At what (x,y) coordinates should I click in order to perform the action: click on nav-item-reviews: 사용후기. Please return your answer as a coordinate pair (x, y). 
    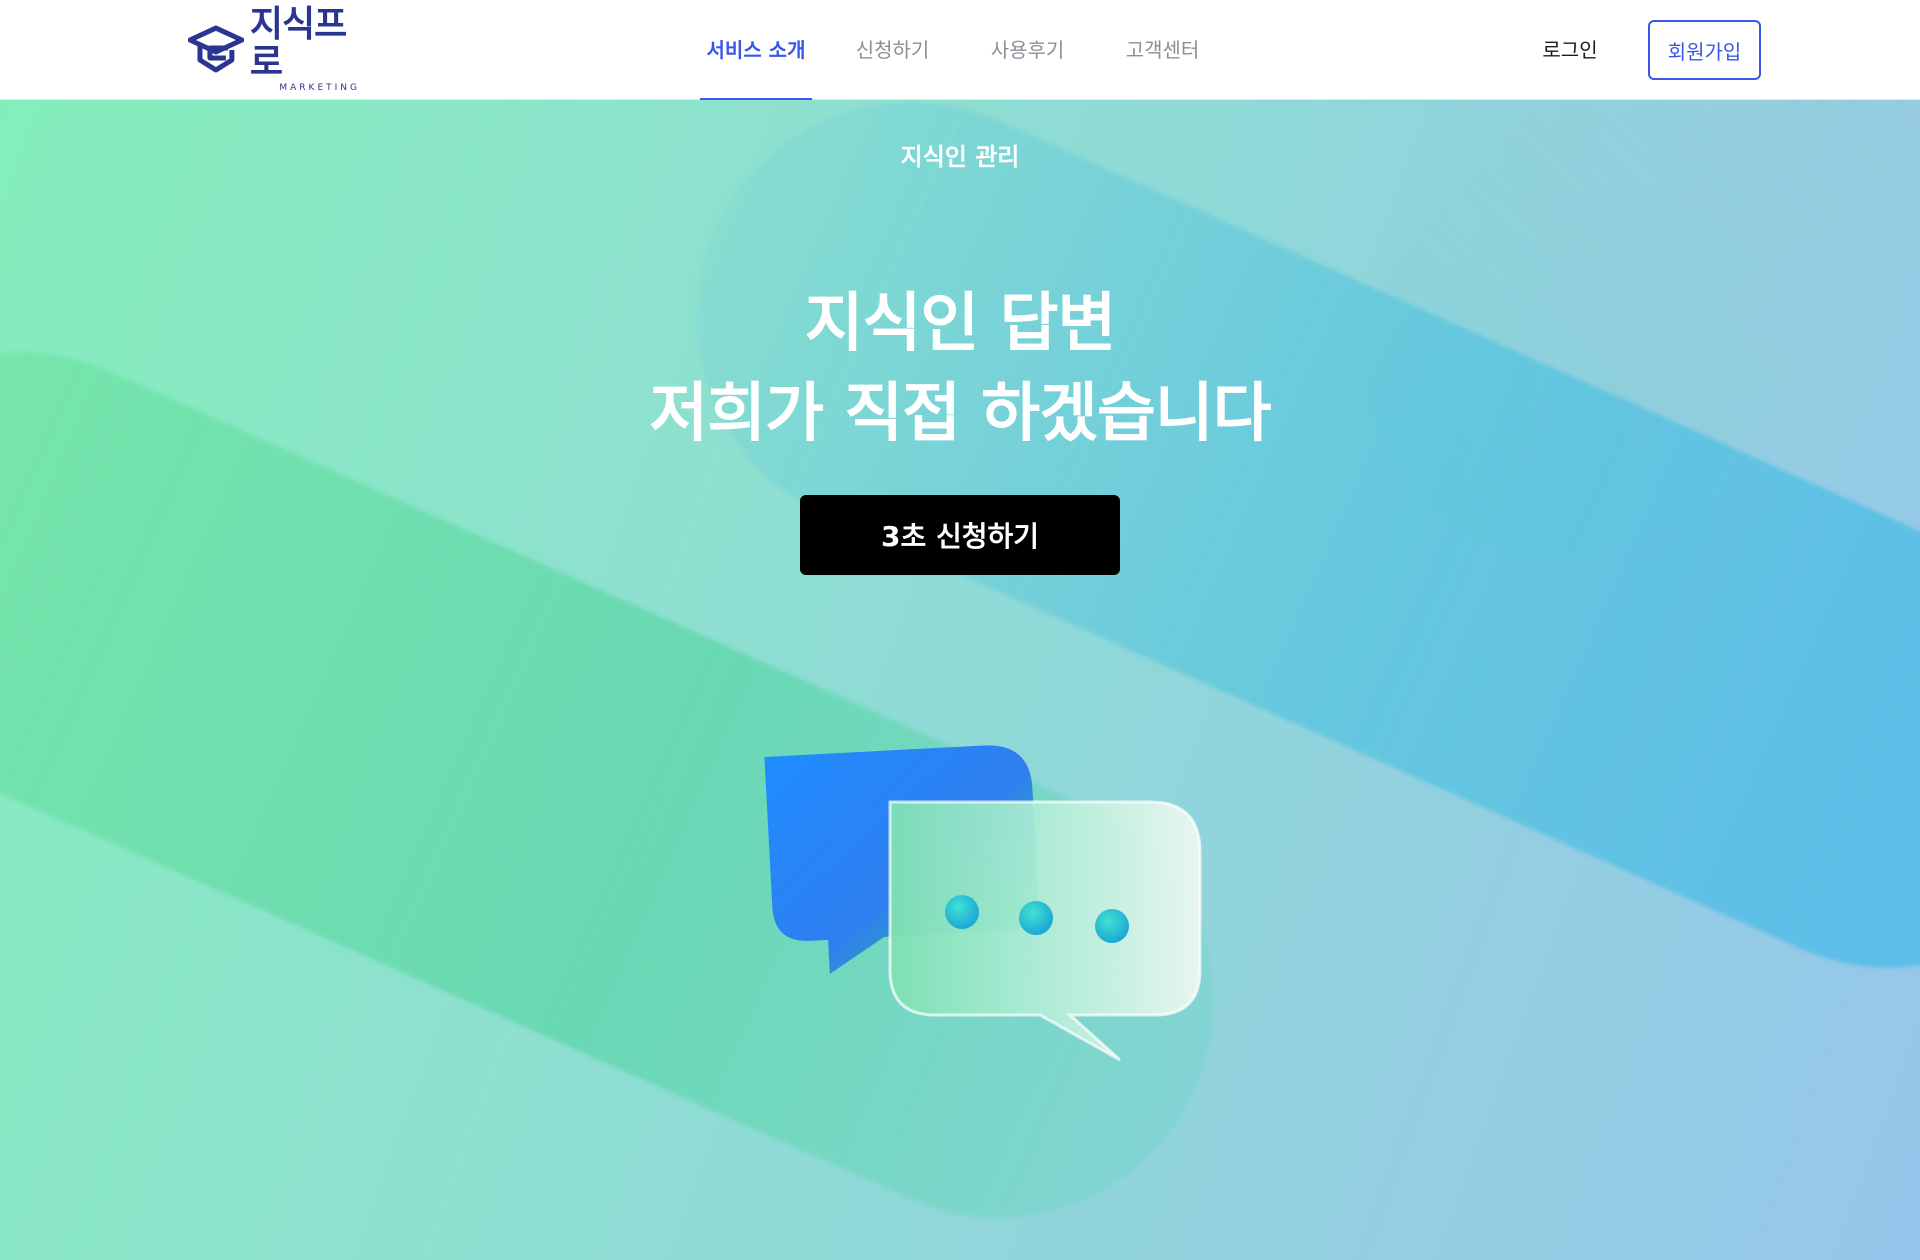
    Looking at the image, I should click on (1027, 50).